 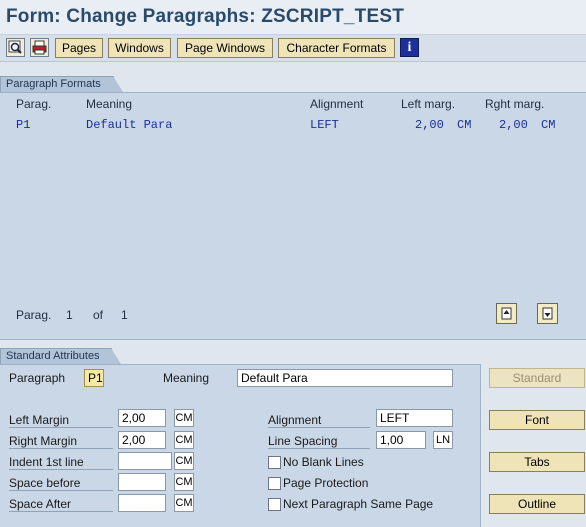 I want to click on no-blank-lines-label: No Blank Lines, so click(x=323, y=462).